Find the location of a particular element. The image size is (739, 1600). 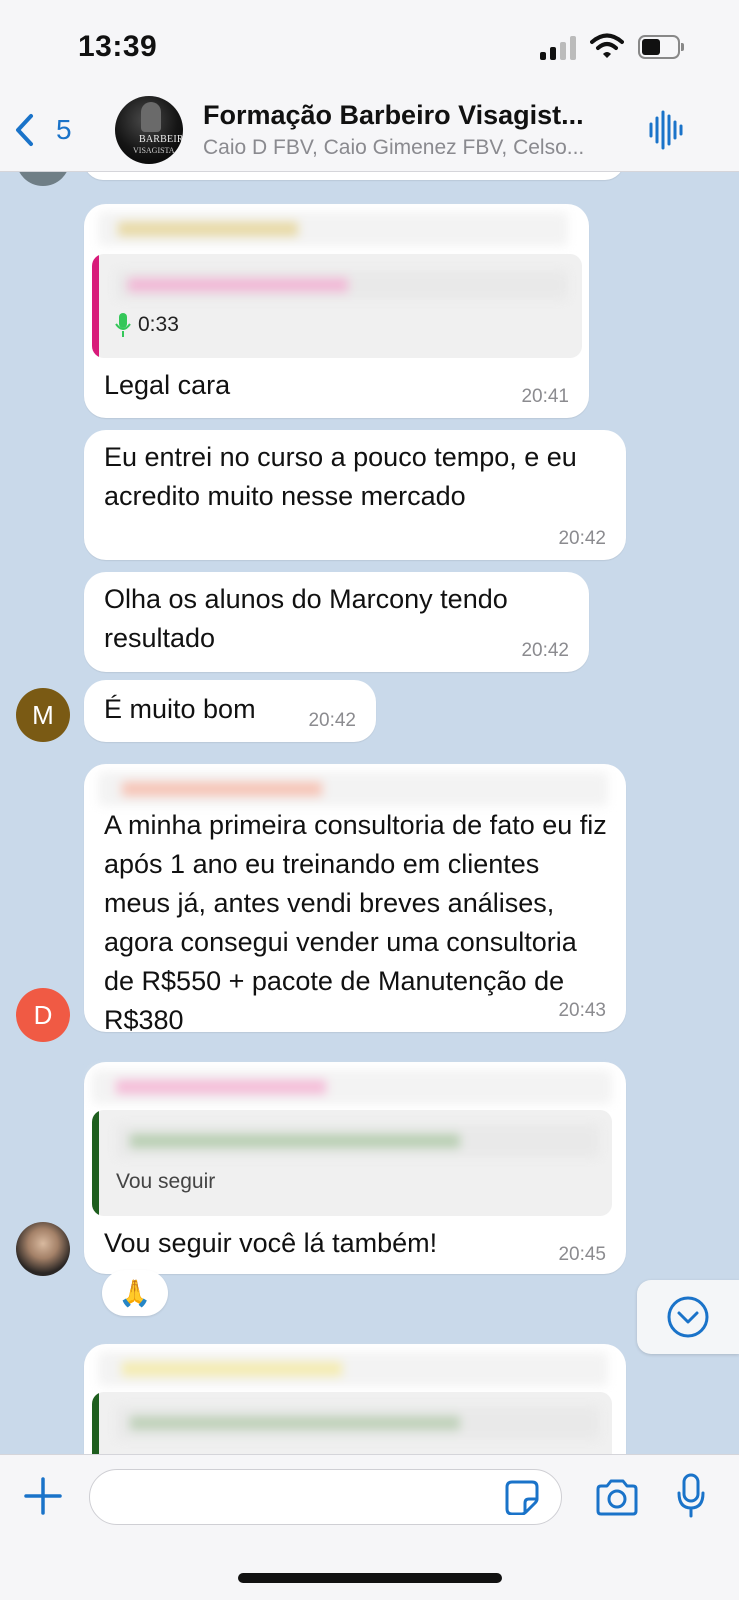

microphone-icon is located at coordinates (691, 1496).